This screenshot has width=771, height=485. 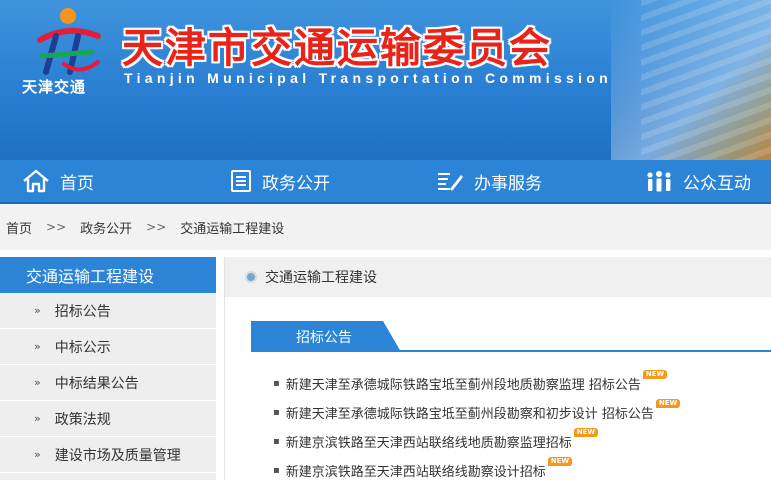 I want to click on edit-icon, so click(x=450, y=182).